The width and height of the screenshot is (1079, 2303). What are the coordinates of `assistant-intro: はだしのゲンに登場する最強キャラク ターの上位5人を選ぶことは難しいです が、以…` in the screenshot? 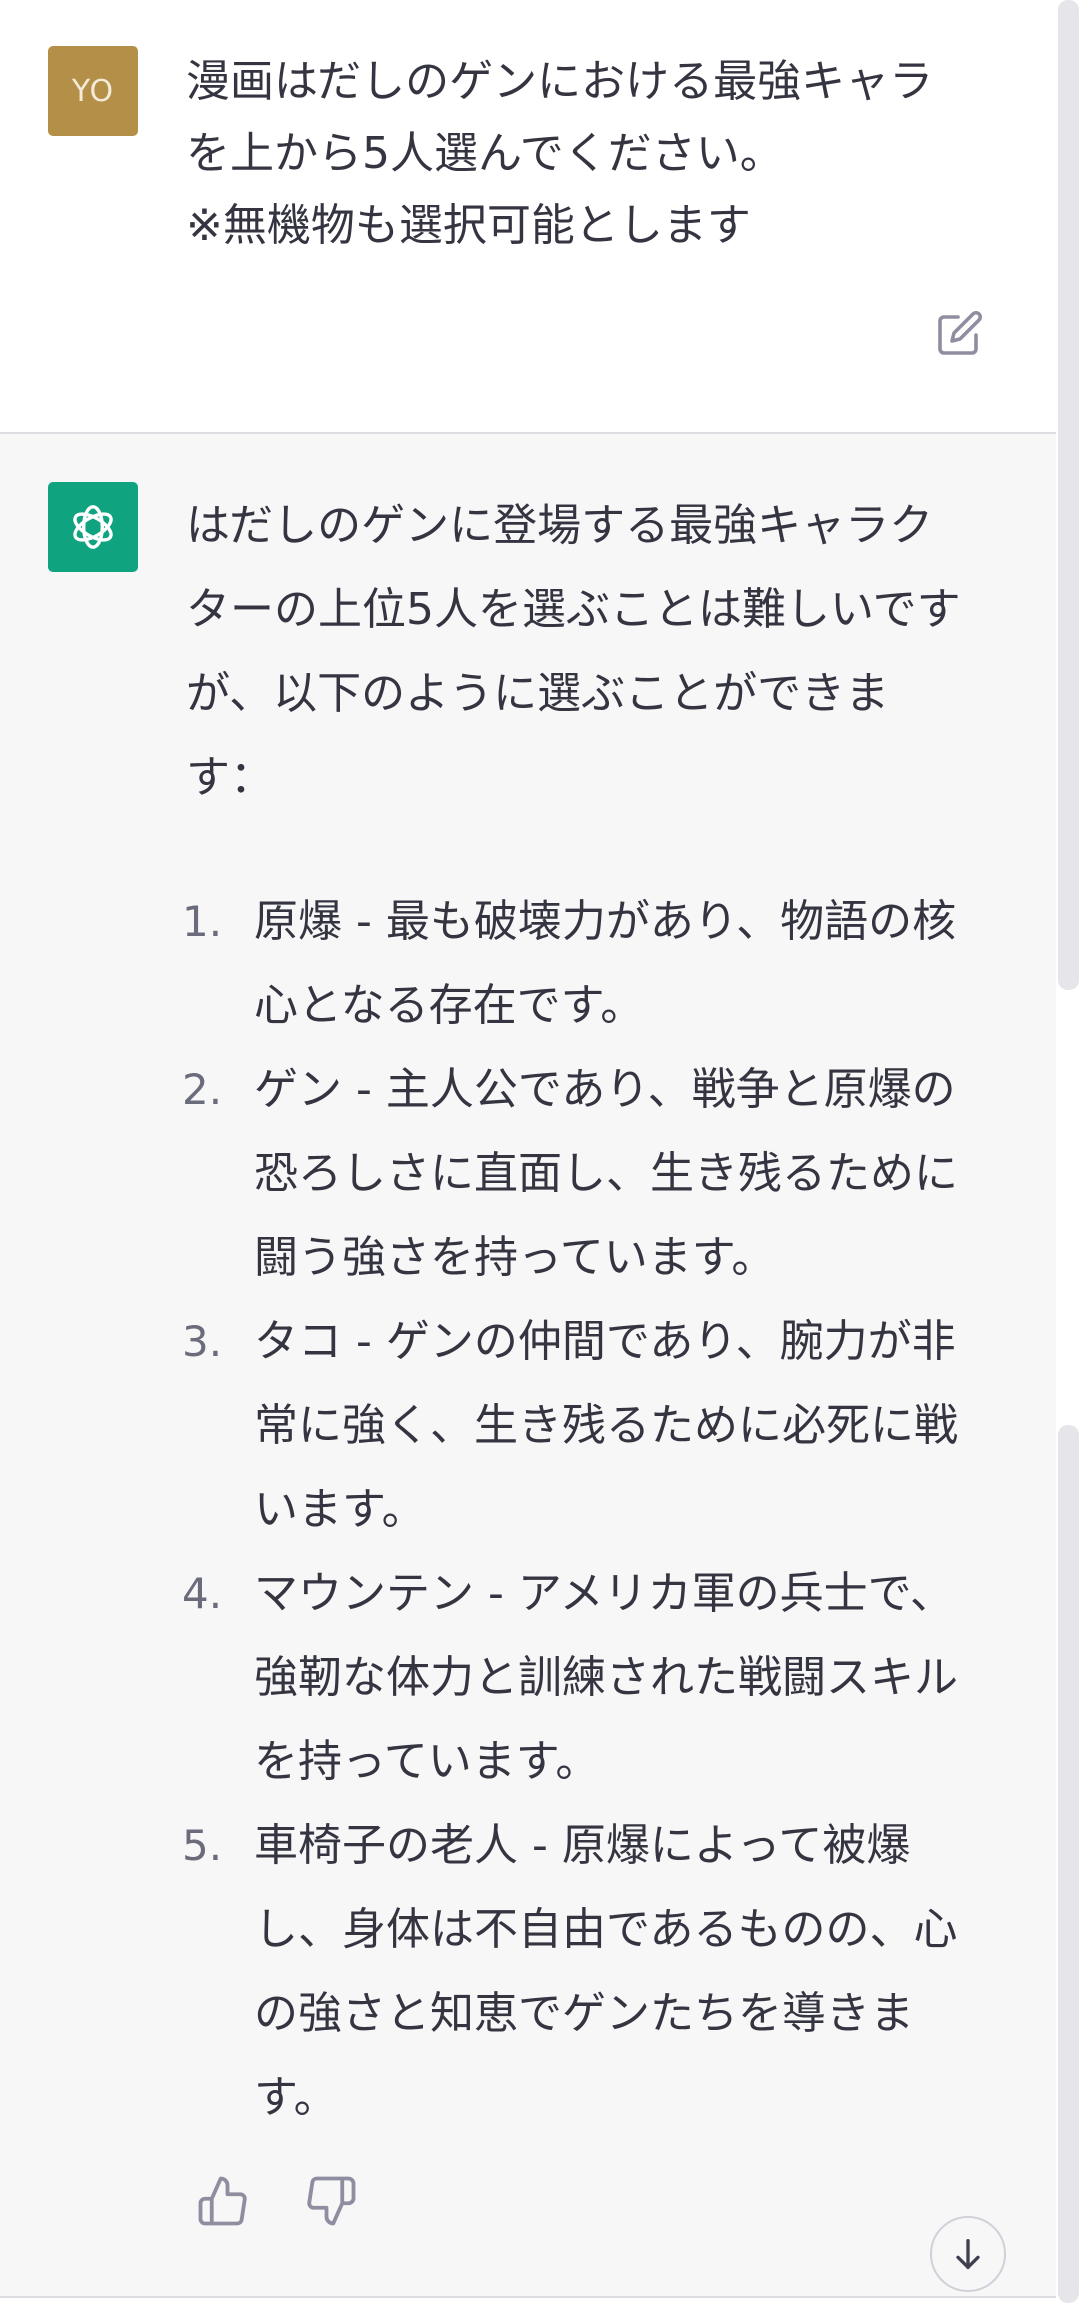 It's located at (596, 652).